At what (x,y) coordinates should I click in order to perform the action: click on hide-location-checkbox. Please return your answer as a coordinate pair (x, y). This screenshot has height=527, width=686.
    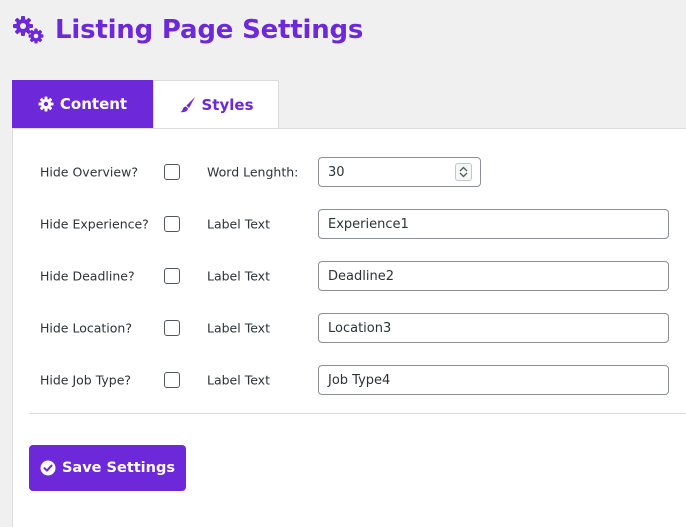
    Looking at the image, I should click on (172, 328).